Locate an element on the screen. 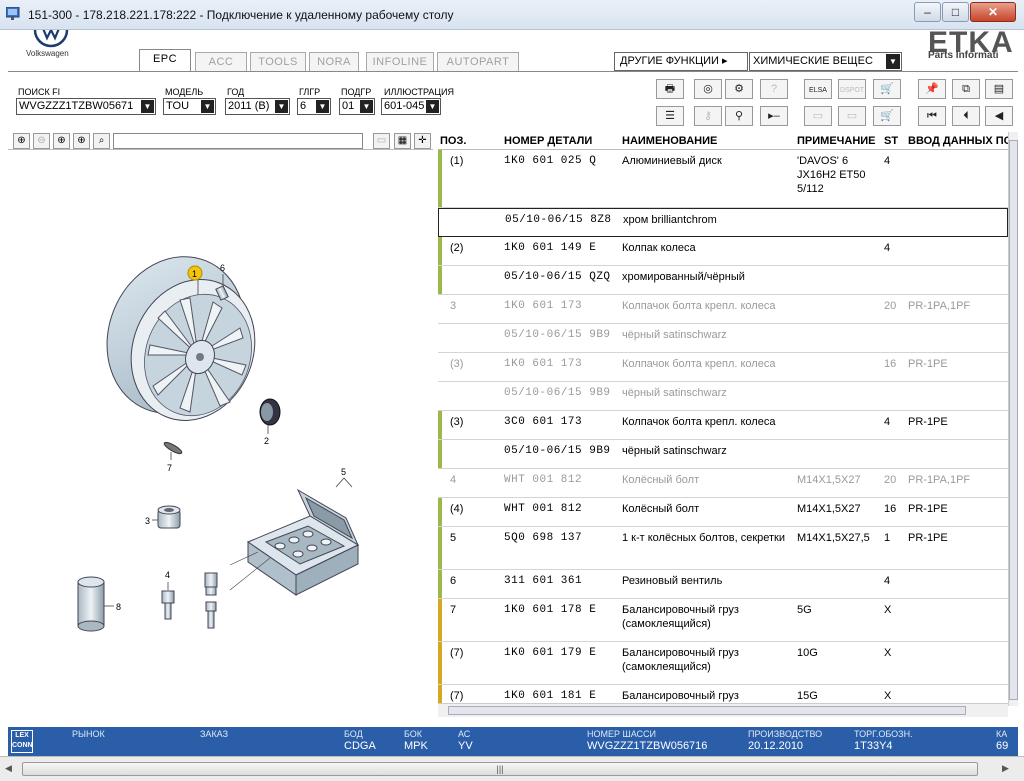 The image size is (1024, 781). chemicals-select: ХИМИЧЕСКИЕ ВЕЩЕС ▼ is located at coordinates (825, 61).